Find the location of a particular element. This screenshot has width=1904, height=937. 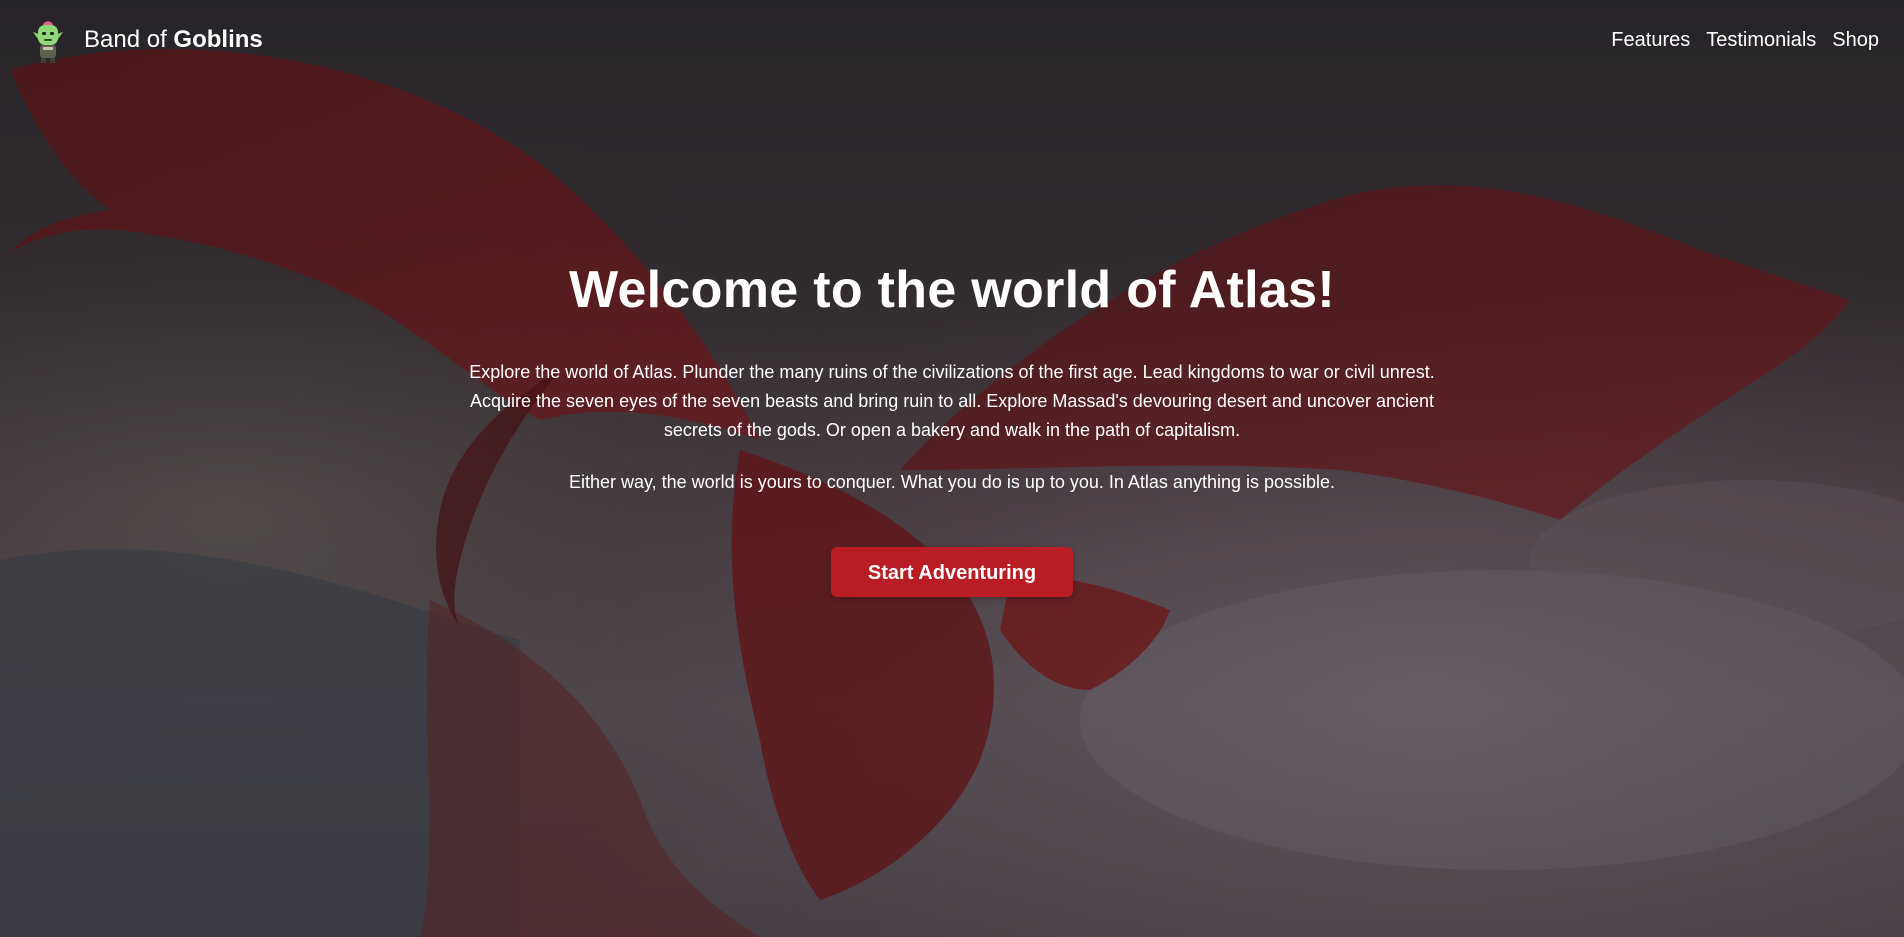

brand-name: Band of Goblins is located at coordinates (173, 40).